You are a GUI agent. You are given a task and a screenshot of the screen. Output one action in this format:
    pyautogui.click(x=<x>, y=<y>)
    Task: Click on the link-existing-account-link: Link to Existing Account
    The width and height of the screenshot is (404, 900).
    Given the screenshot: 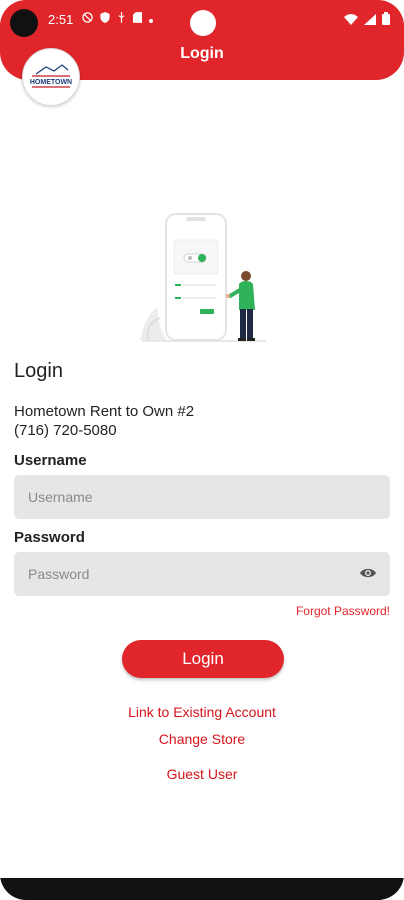 What is the action you would take?
    pyautogui.click(x=202, y=712)
    